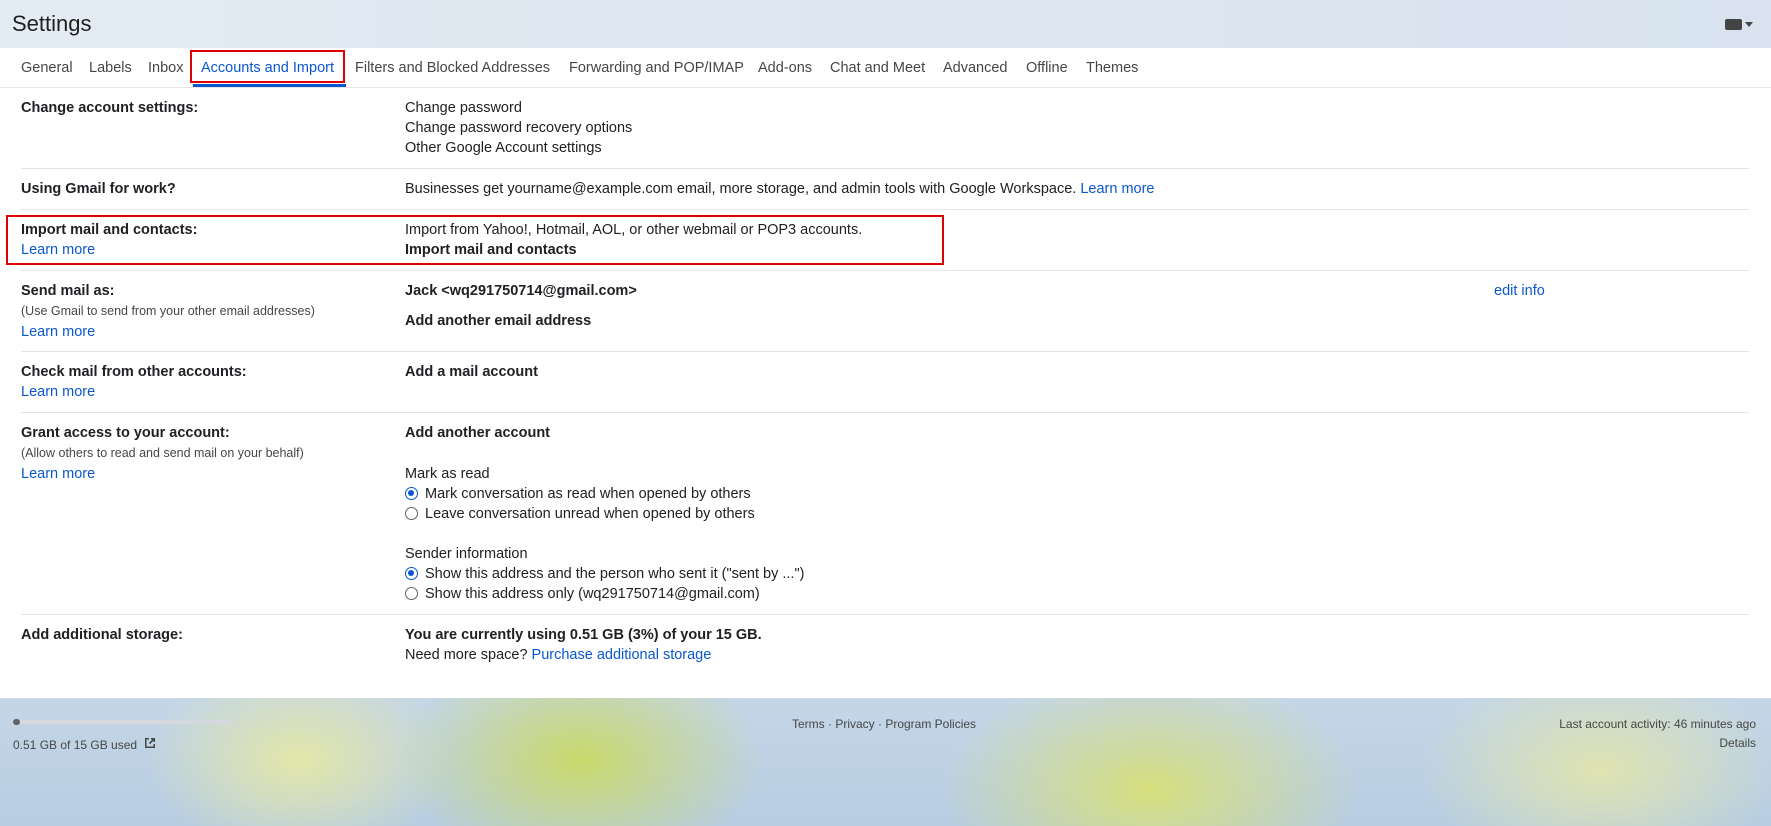 This screenshot has width=1771, height=826. What do you see at coordinates (1657, 743) in the screenshot?
I see `details-link: Details` at bounding box center [1657, 743].